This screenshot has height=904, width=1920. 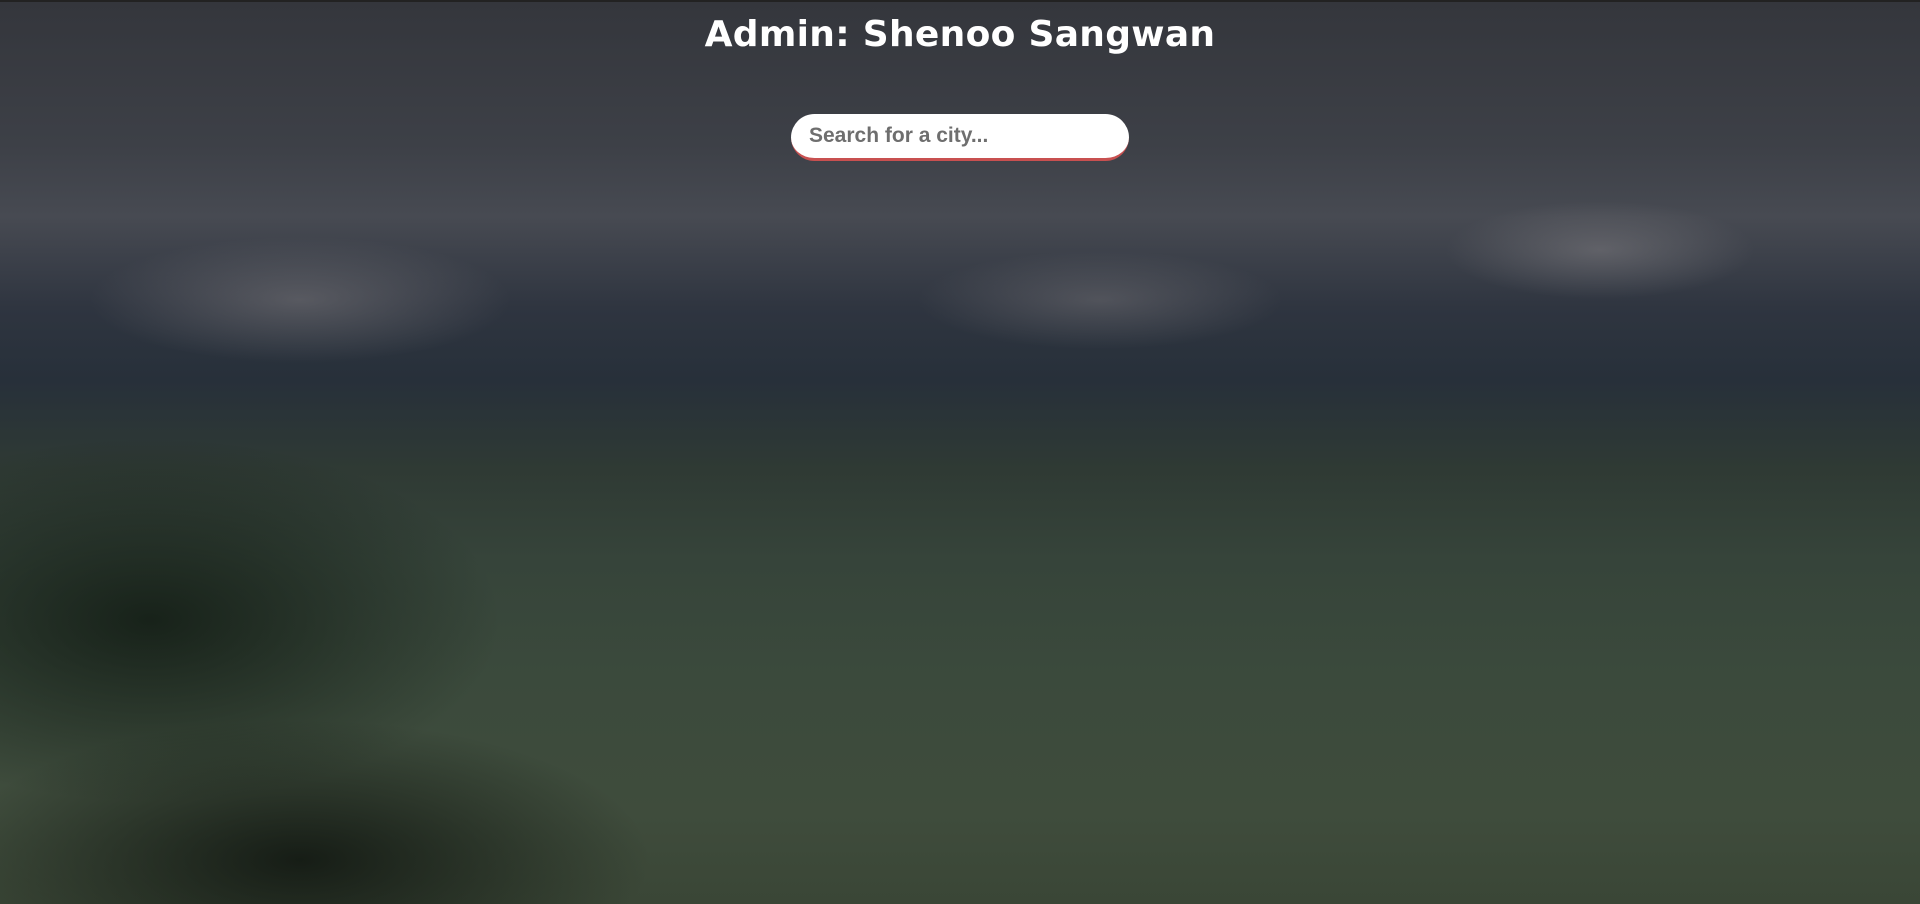 What do you see at coordinates (960, 137) in the screenshot?
I see `city-search-input` at bounding box center [960, 137].